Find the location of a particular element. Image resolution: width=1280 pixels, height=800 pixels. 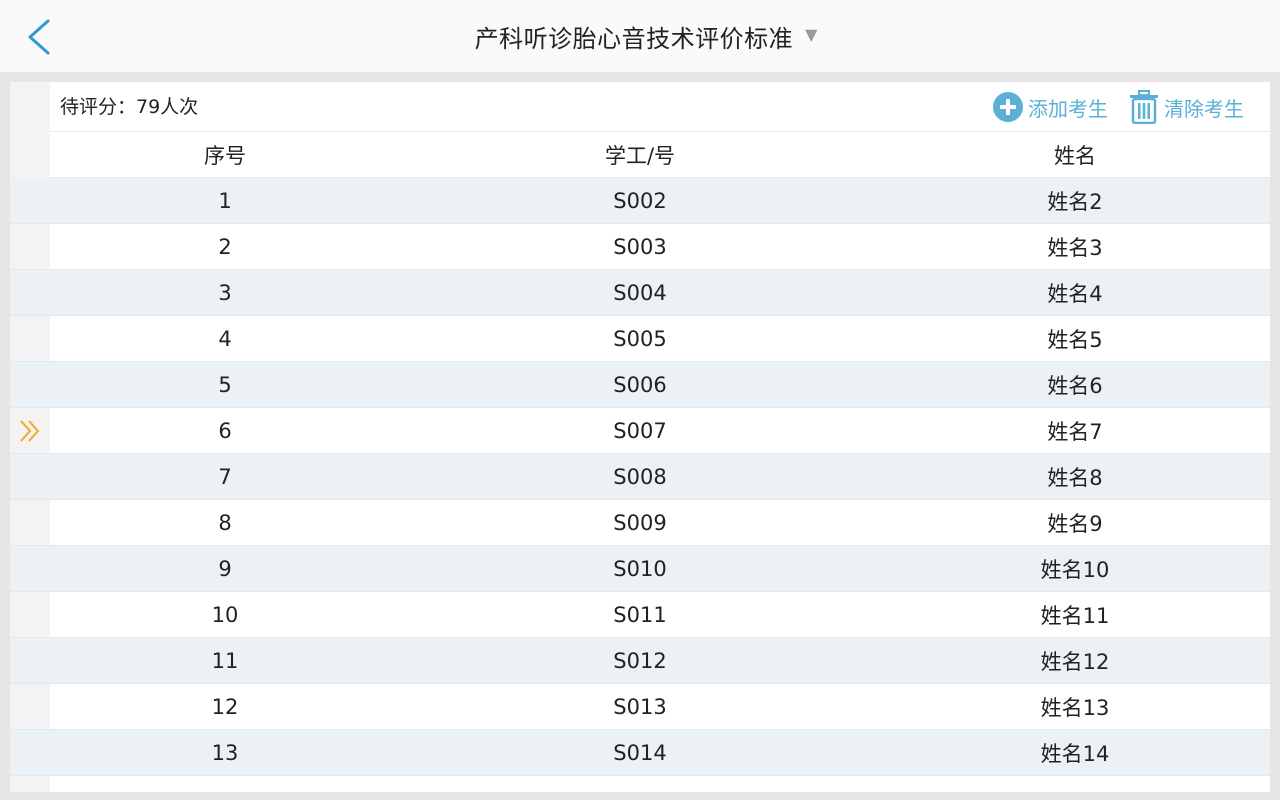

column-header-no: 序号 is located at coordinates (225, 155).